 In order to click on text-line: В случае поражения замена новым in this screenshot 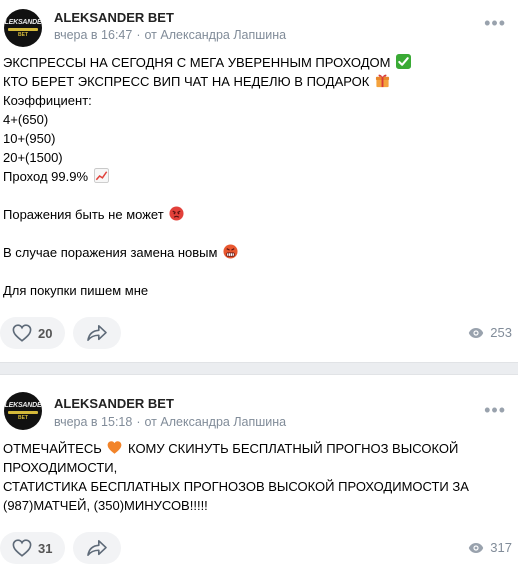, I will do `click(256, 252)`.